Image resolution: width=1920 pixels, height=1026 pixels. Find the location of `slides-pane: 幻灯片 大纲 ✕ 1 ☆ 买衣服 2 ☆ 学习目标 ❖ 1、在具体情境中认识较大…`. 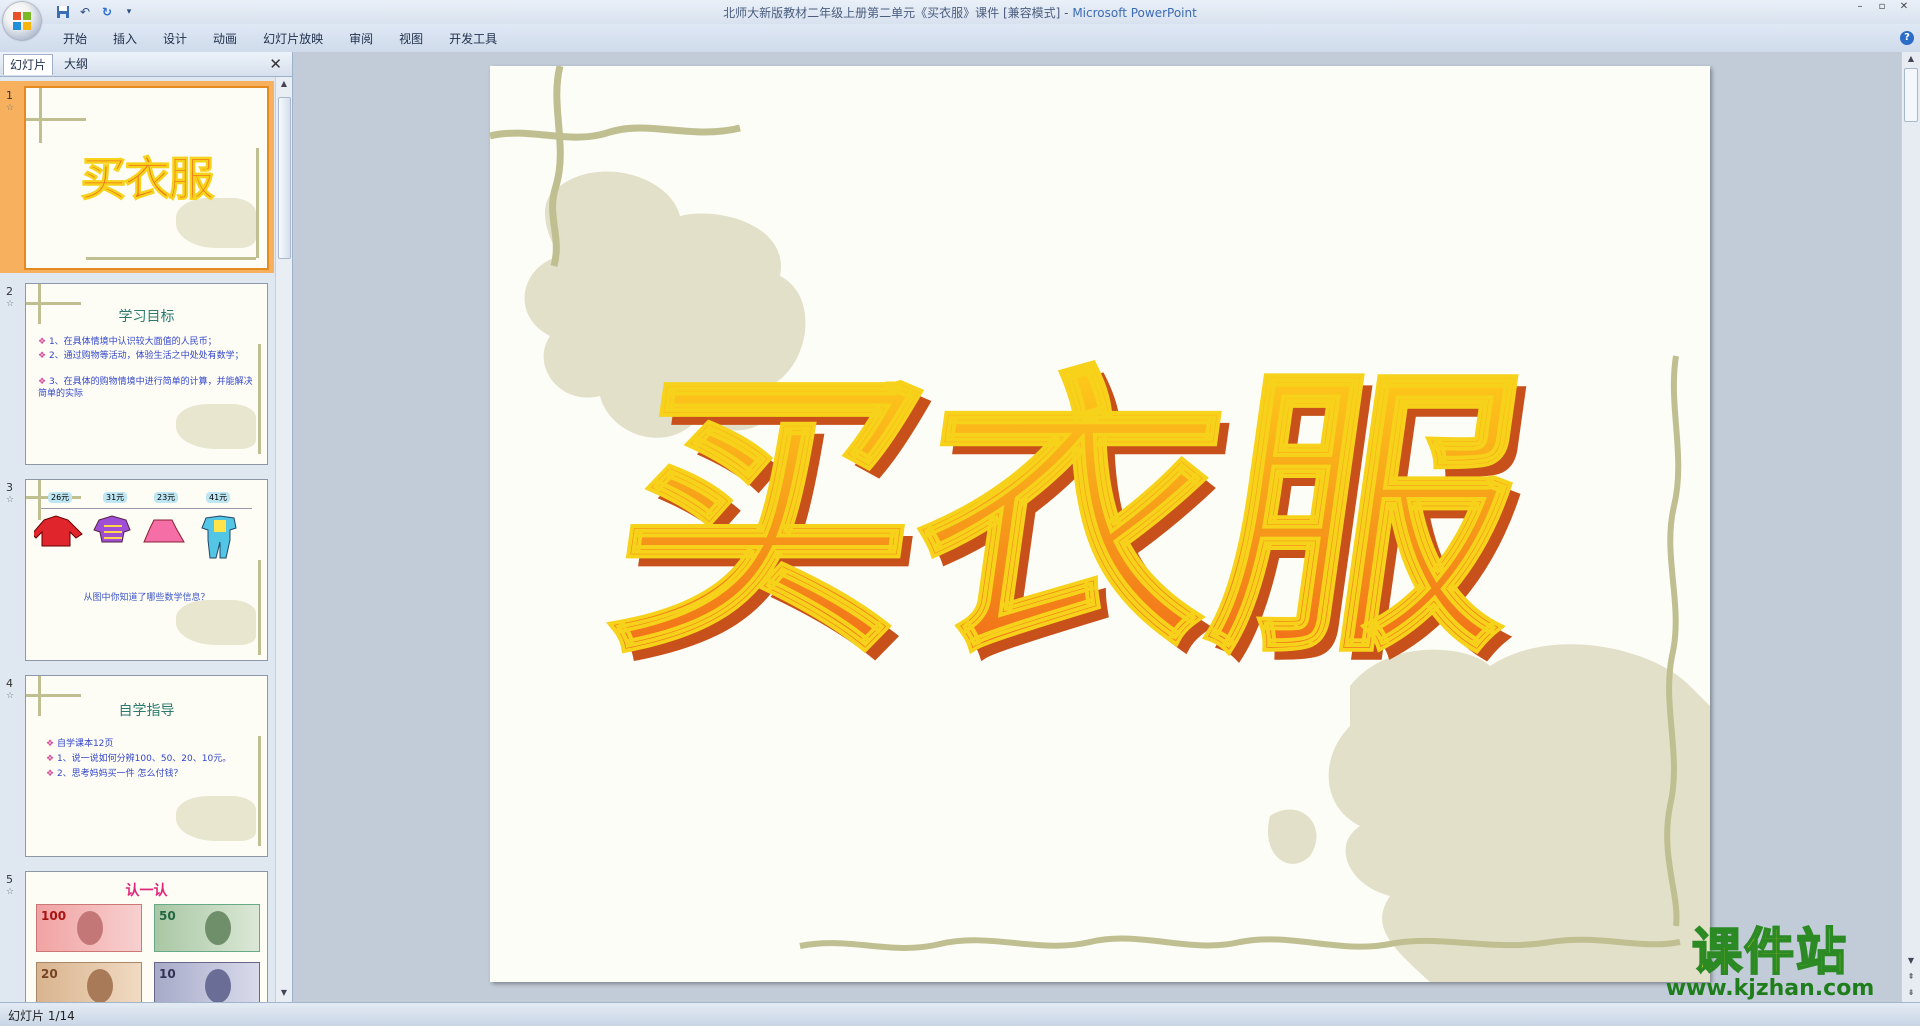

slides-pane: 幻灯片 大纲 ✕ 1 ☆ 买衣服 2 ☆ 学习目标 ❖ 1、在具体情境中认识较大… is located at coordinates (146, 527).